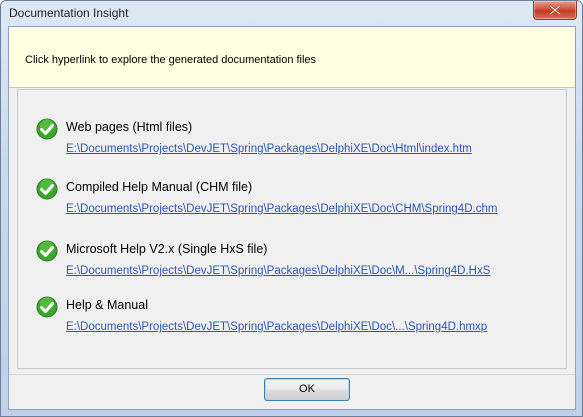 The height and width of the screenshot is (417, 583). I want to click on window-title: Documentation Insight, so click(69, 13).